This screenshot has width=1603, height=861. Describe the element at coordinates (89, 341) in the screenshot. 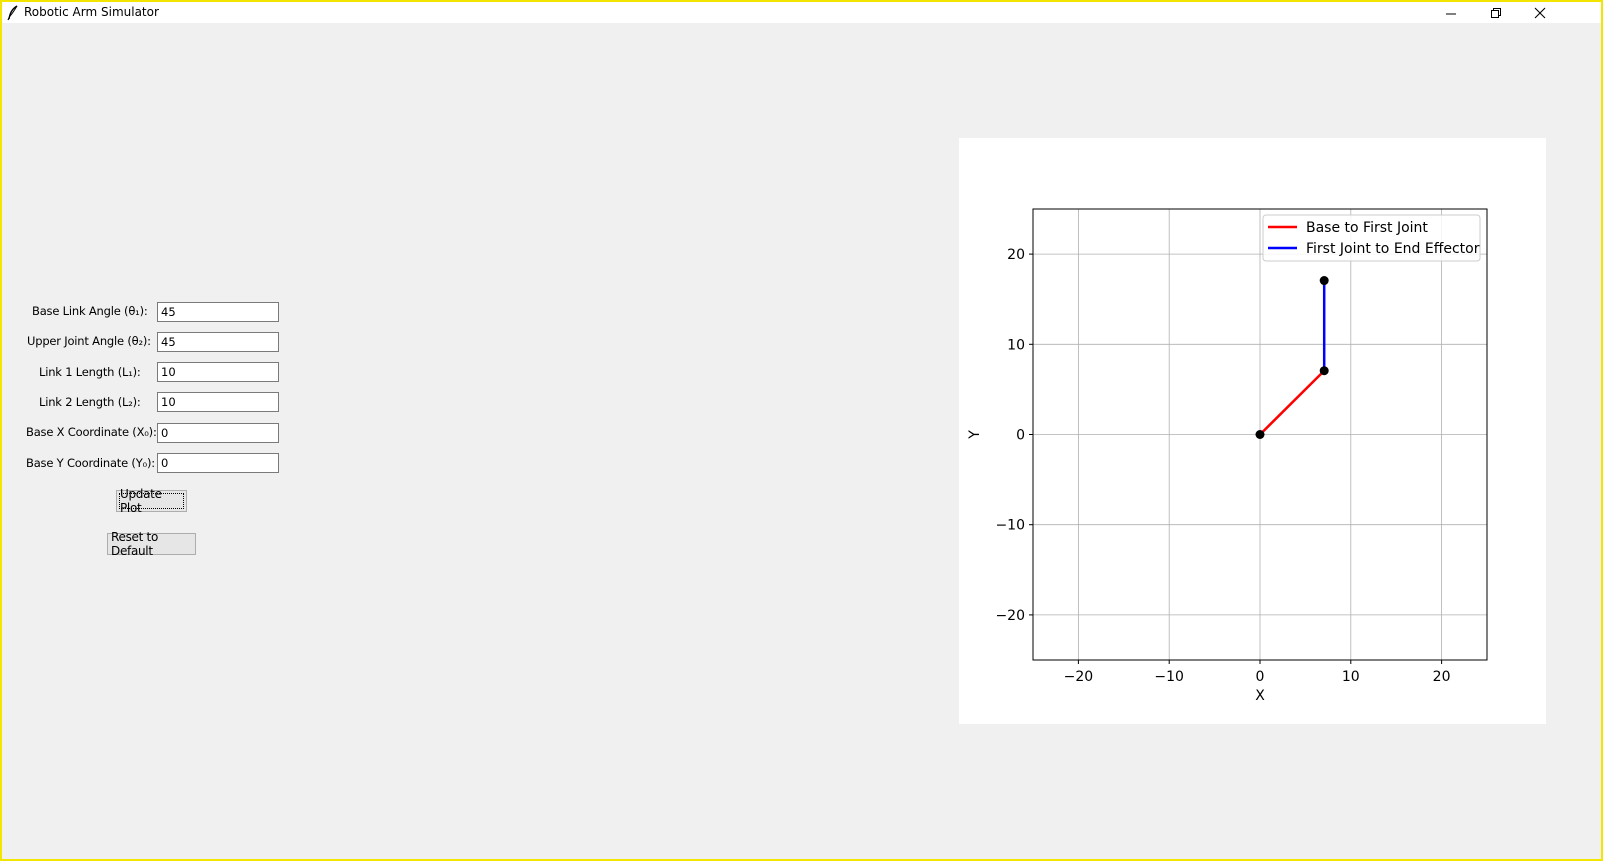

I see `label-upper-joint-angle: Upper Joint Angle (θ₂):` at that location.